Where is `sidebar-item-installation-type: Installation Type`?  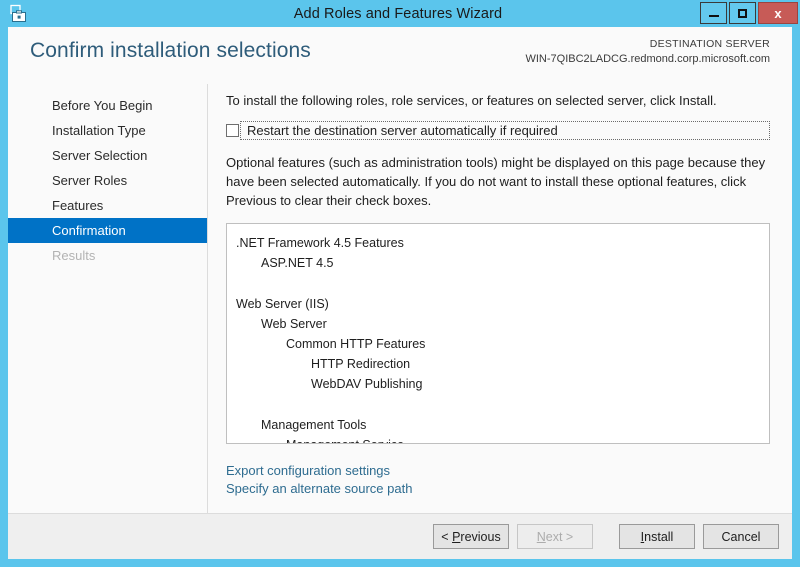 sidebar-item-installation-type: Installation Type is located at coordinates (107, 130).